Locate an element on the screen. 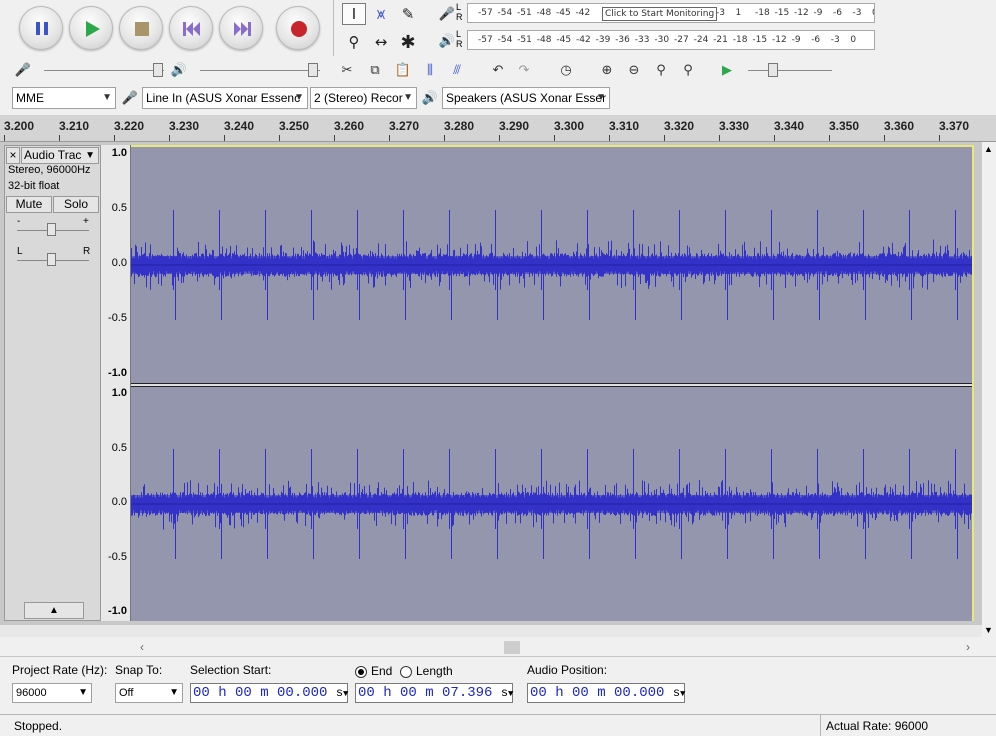 The height and width of the screenshot is (736, 996). multi-tool: ✱ is located at coordinates (408, 42).